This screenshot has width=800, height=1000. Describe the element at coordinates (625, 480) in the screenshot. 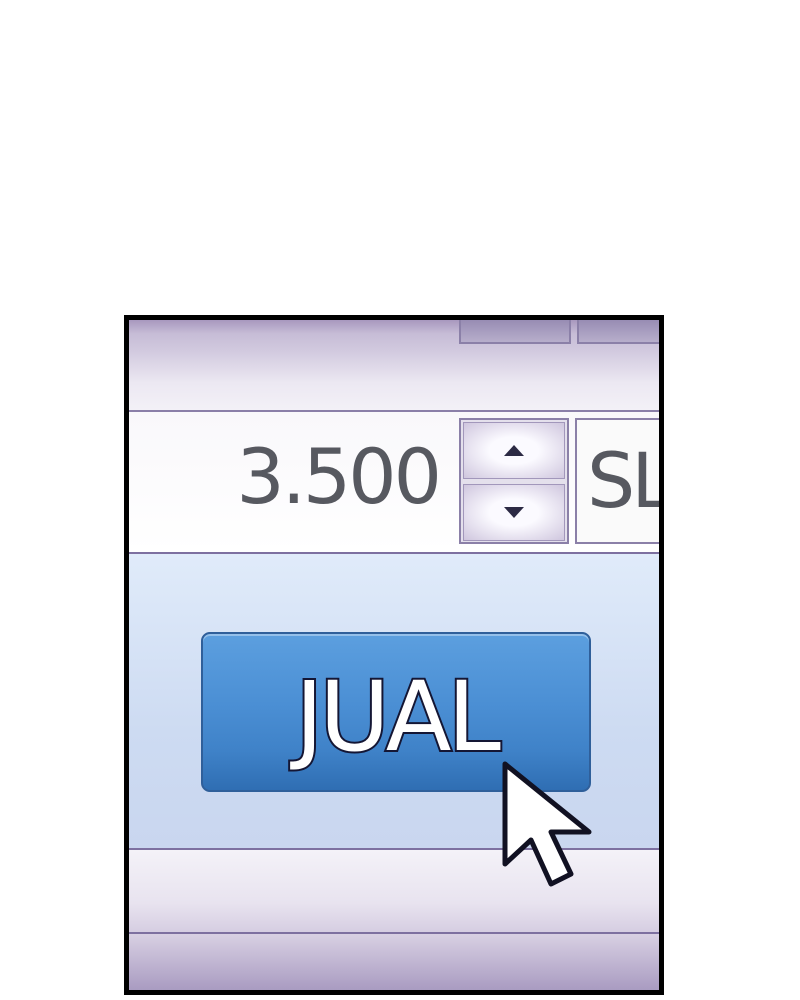

I see `sl-label: SL` at that location.